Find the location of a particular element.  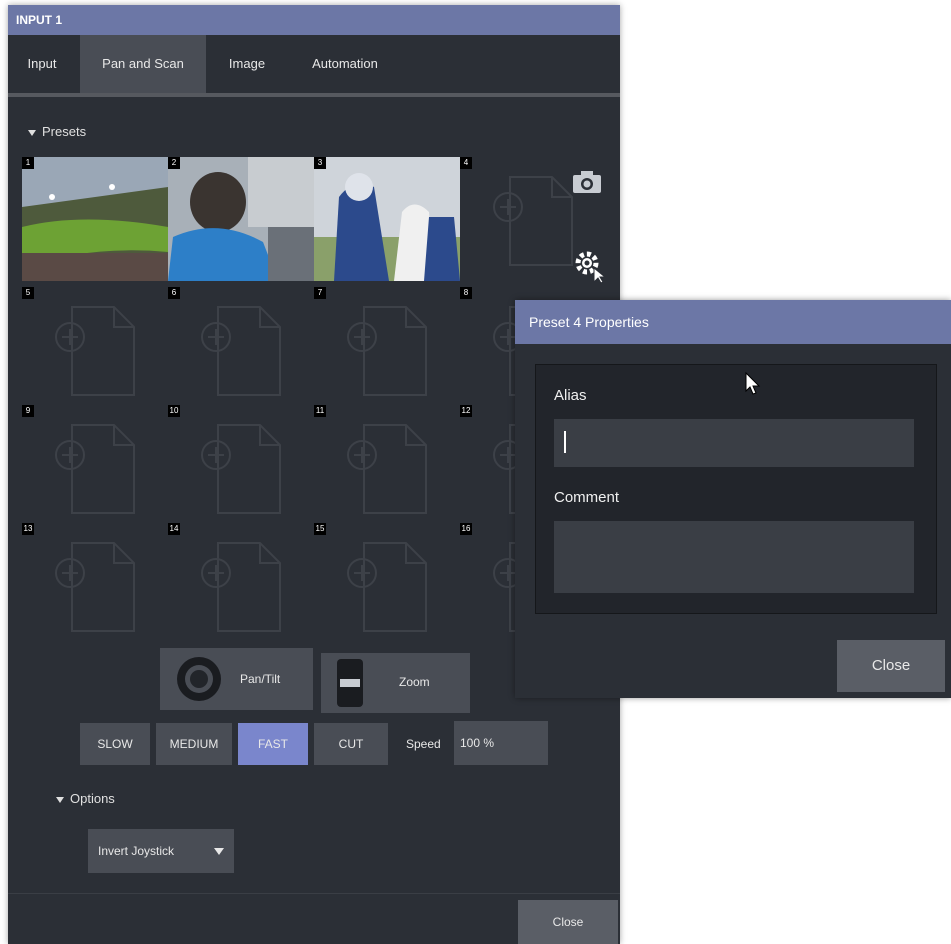

text-caret is located at coordinates (565, 442).